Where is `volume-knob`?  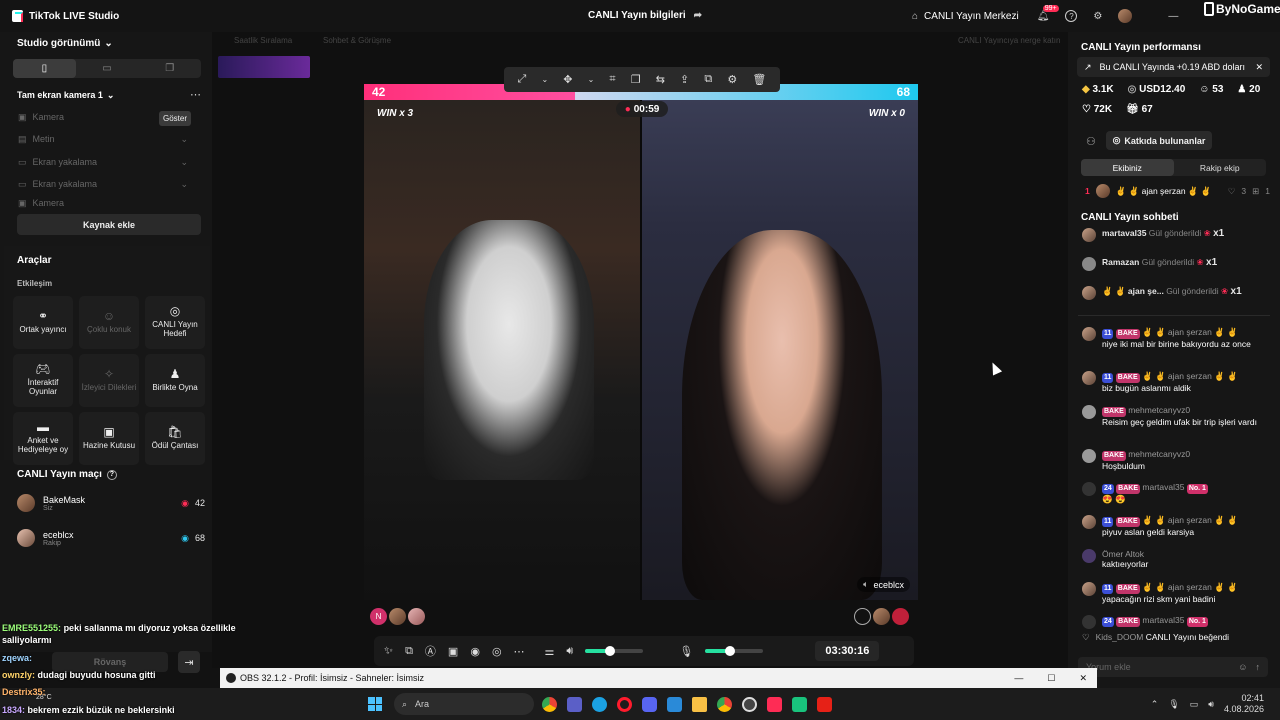
volume-knob is located at coordinates (609, 651).